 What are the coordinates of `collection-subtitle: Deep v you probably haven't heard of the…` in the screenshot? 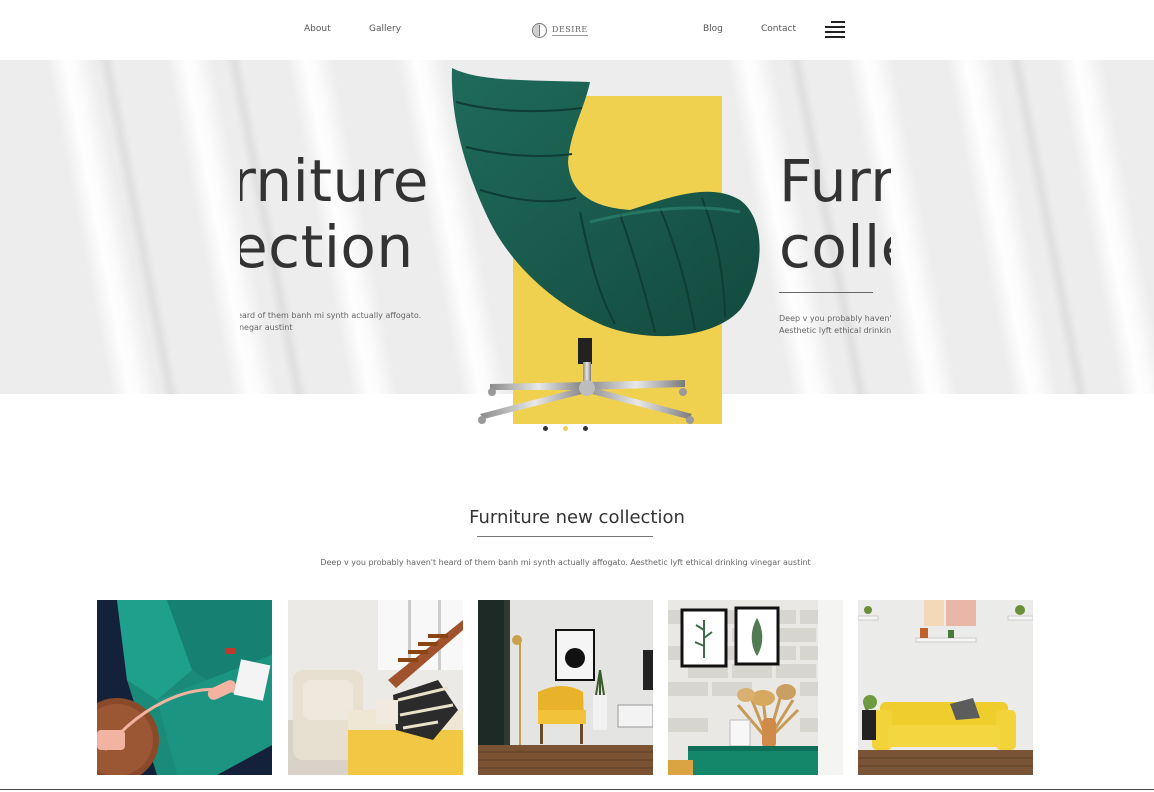 It's located at (565, 562).